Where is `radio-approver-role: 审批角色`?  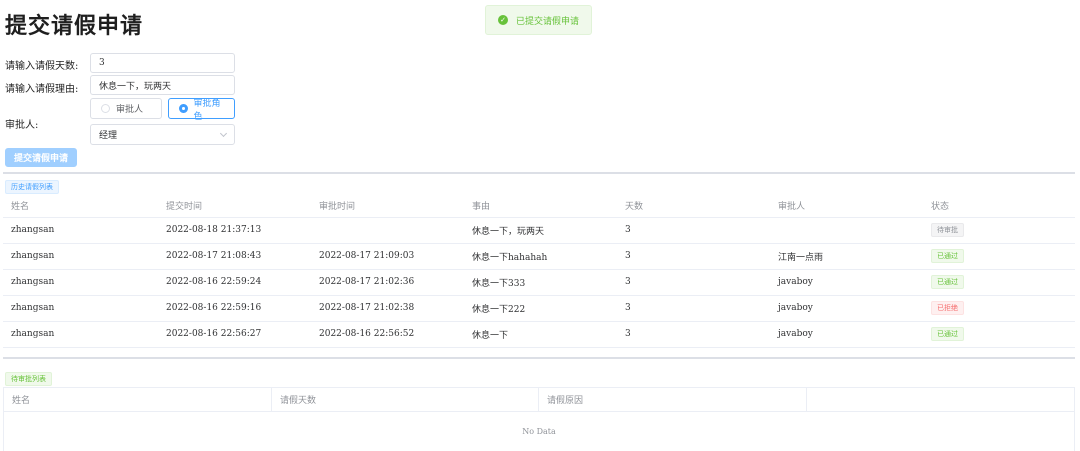 radio-approver-role: 审批角色 is located at coordinates (201, 110).